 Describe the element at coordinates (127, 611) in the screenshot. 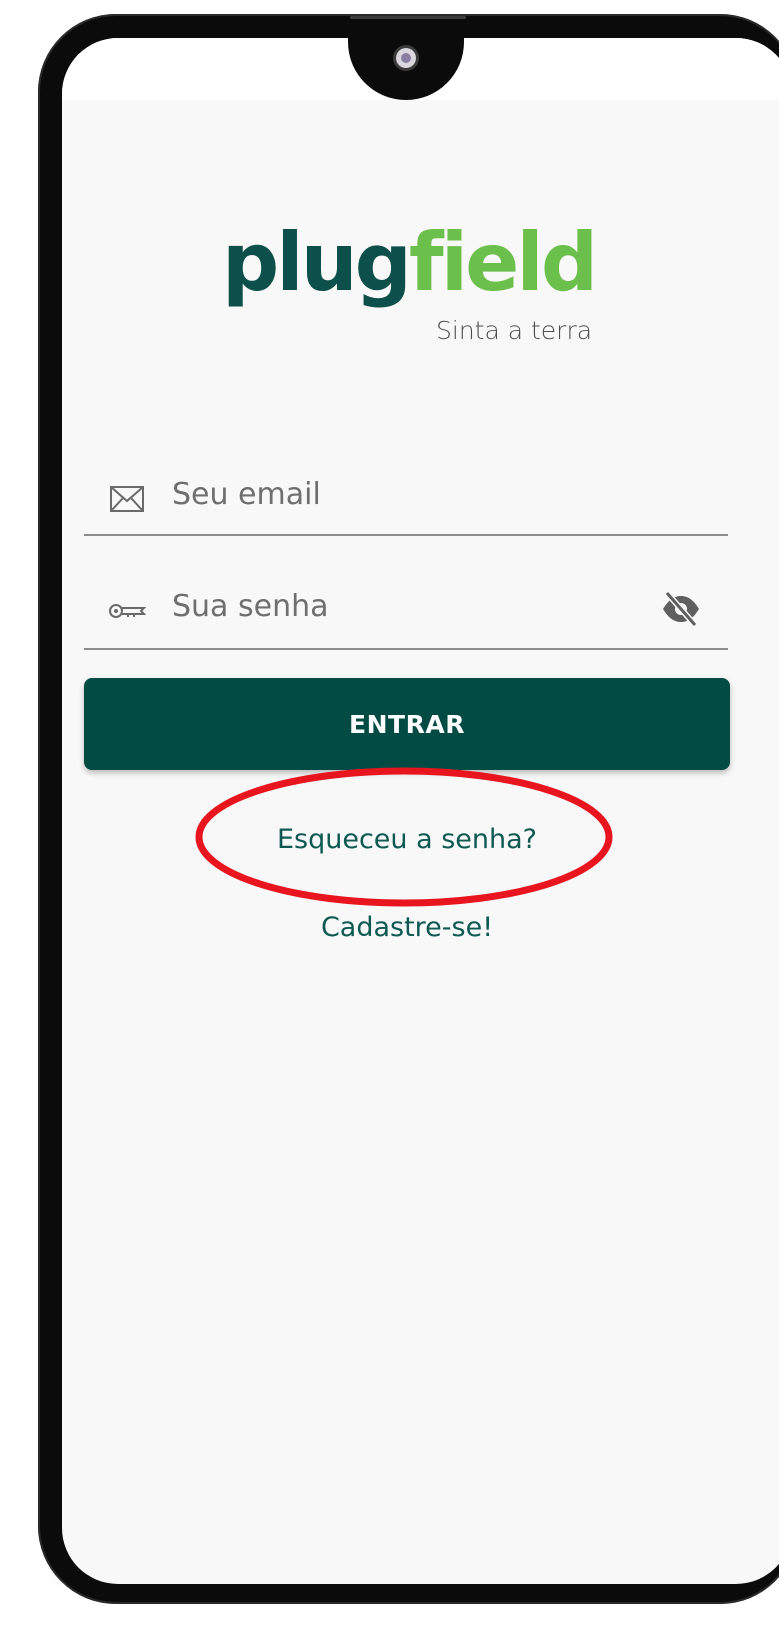

I see `key-icon` at that location.